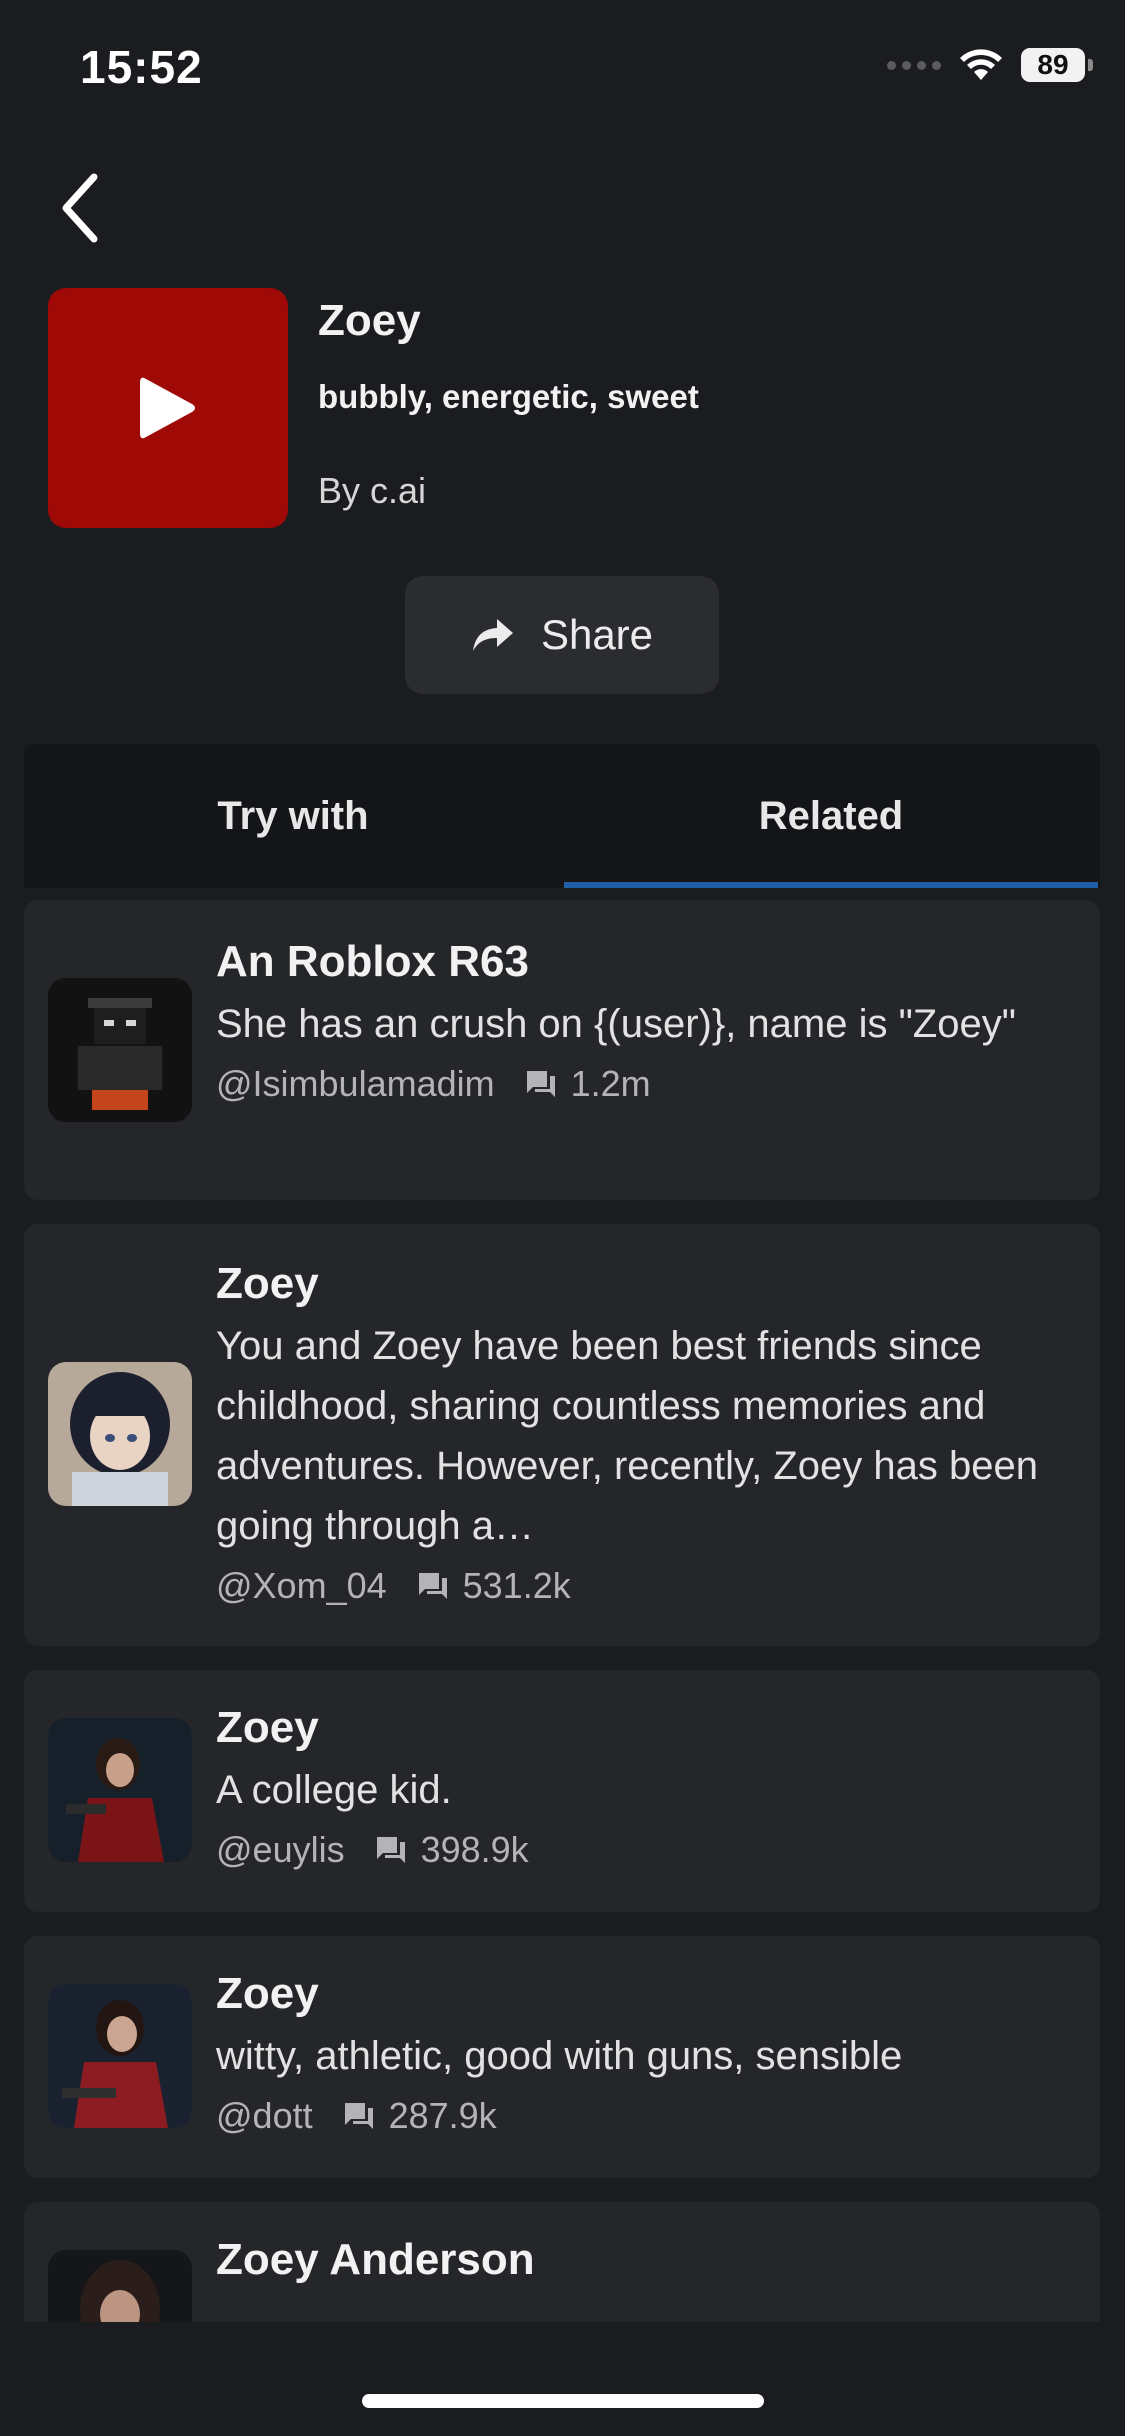 The height and width of the screenshot is (2436, 1125). I want to click on play-icon, so click(167, 408).